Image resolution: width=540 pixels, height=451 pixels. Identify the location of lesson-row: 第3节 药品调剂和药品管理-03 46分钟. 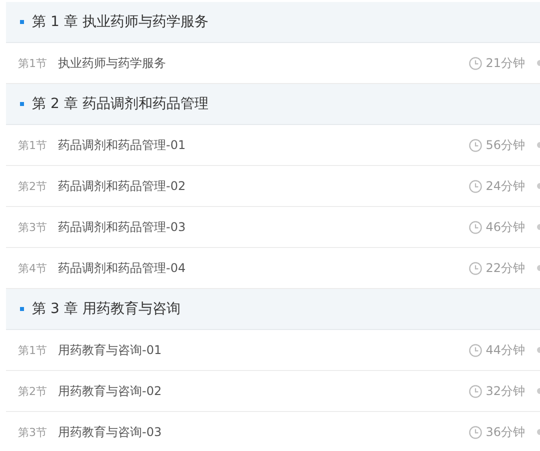
(273, 227).